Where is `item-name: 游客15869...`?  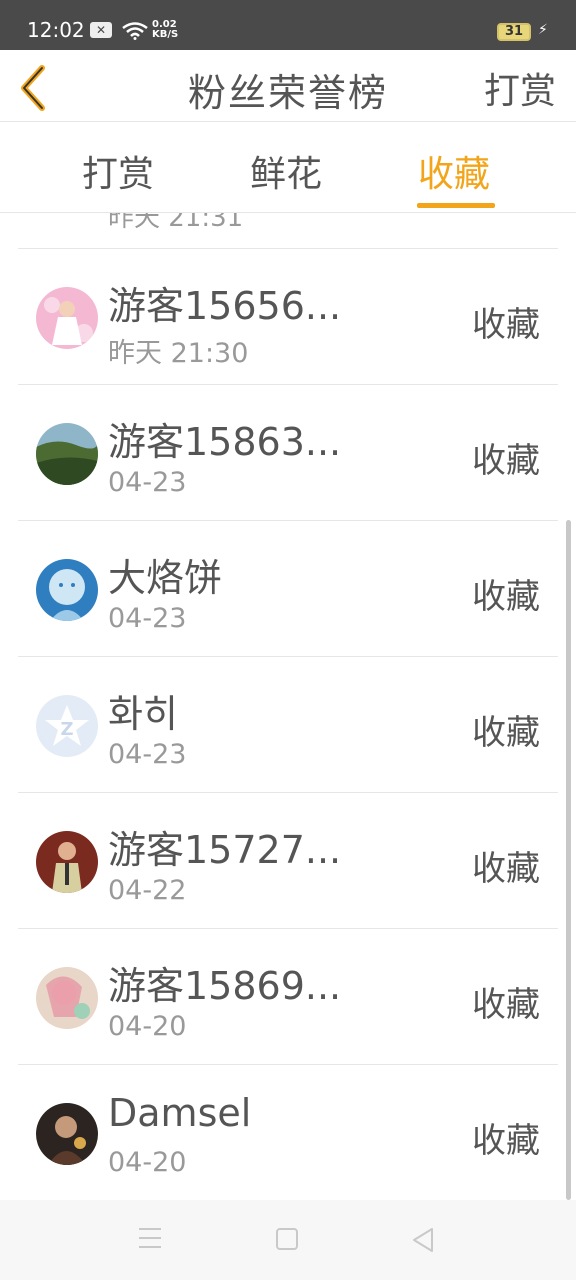 item-name: 游客15869... is located at coordinates (225, 986).